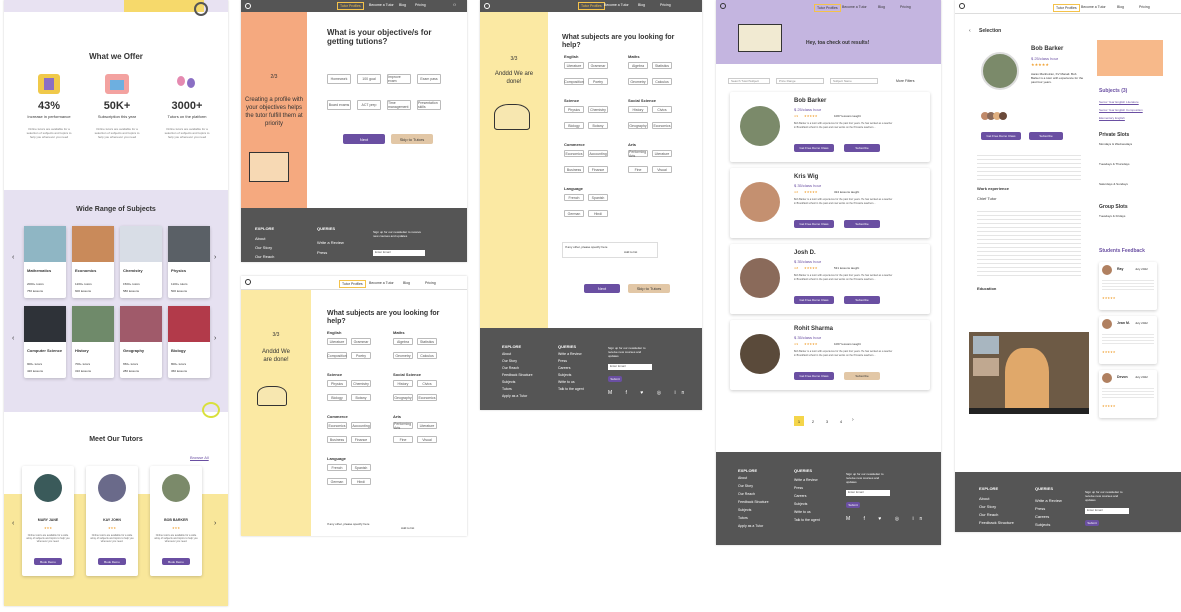  I want to click on subject-card: History 700+ tutors 310 lessons, so click(93, 342).